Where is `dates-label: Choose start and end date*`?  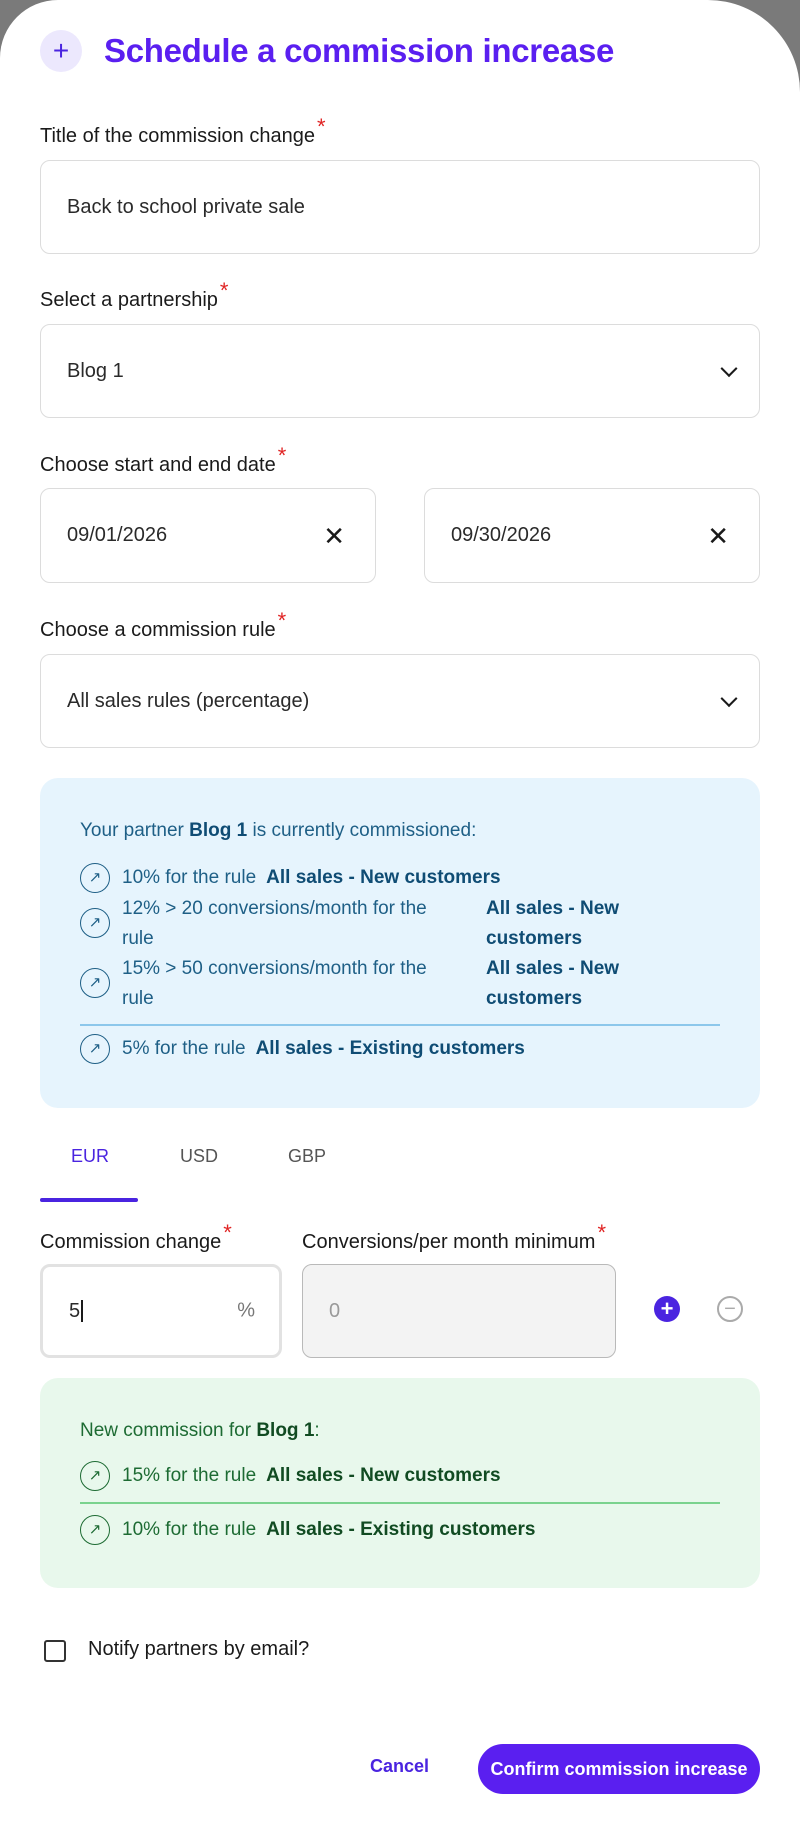 dates-label: Choose start and end date* is located at coordinates (163, 460).